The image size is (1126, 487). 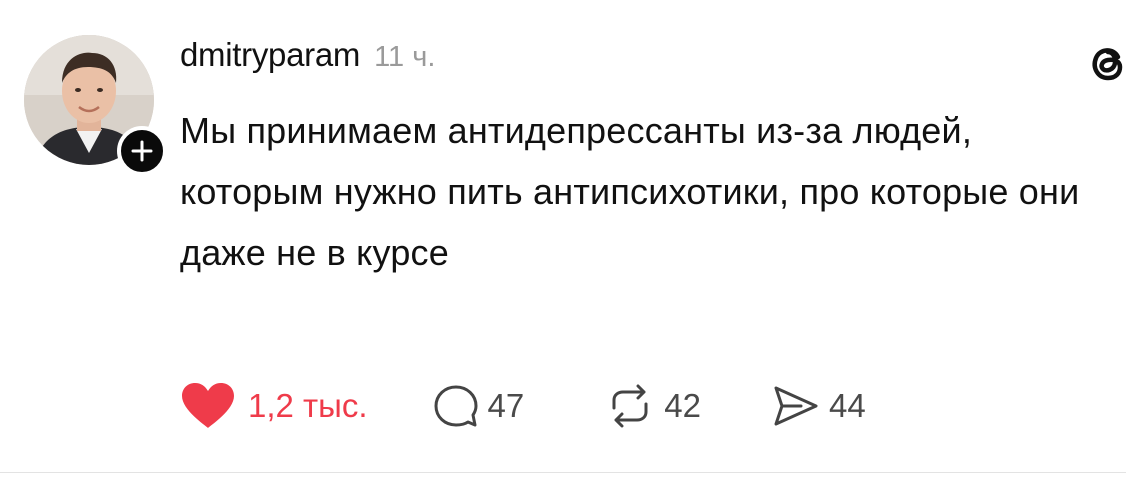 I want to click on post-header: dmitryparam 11 ч., so click(x=307, y=55).